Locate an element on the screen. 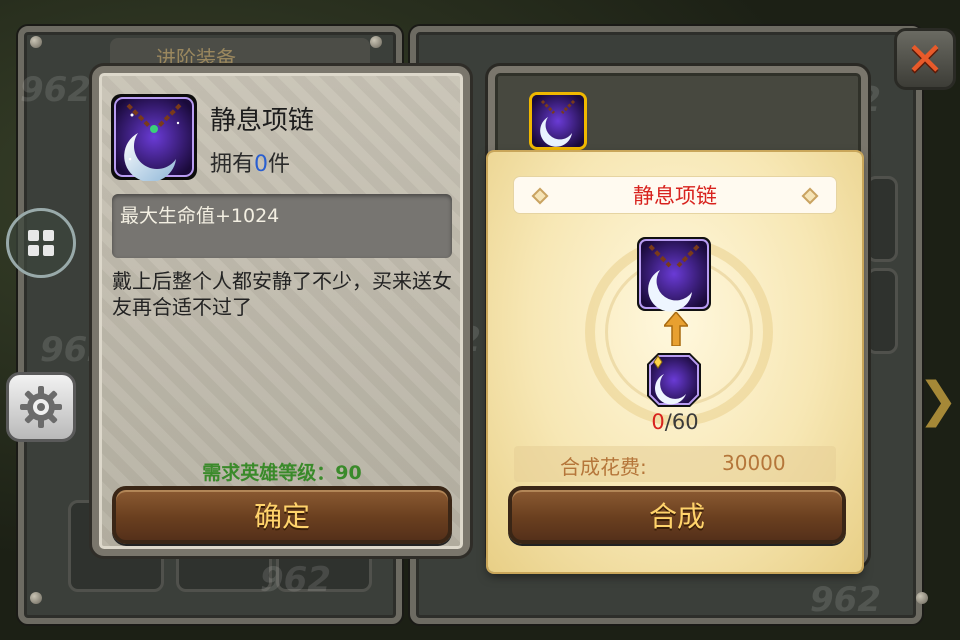  next-page-arrow: ❯ is located at coordinates (938, 400).